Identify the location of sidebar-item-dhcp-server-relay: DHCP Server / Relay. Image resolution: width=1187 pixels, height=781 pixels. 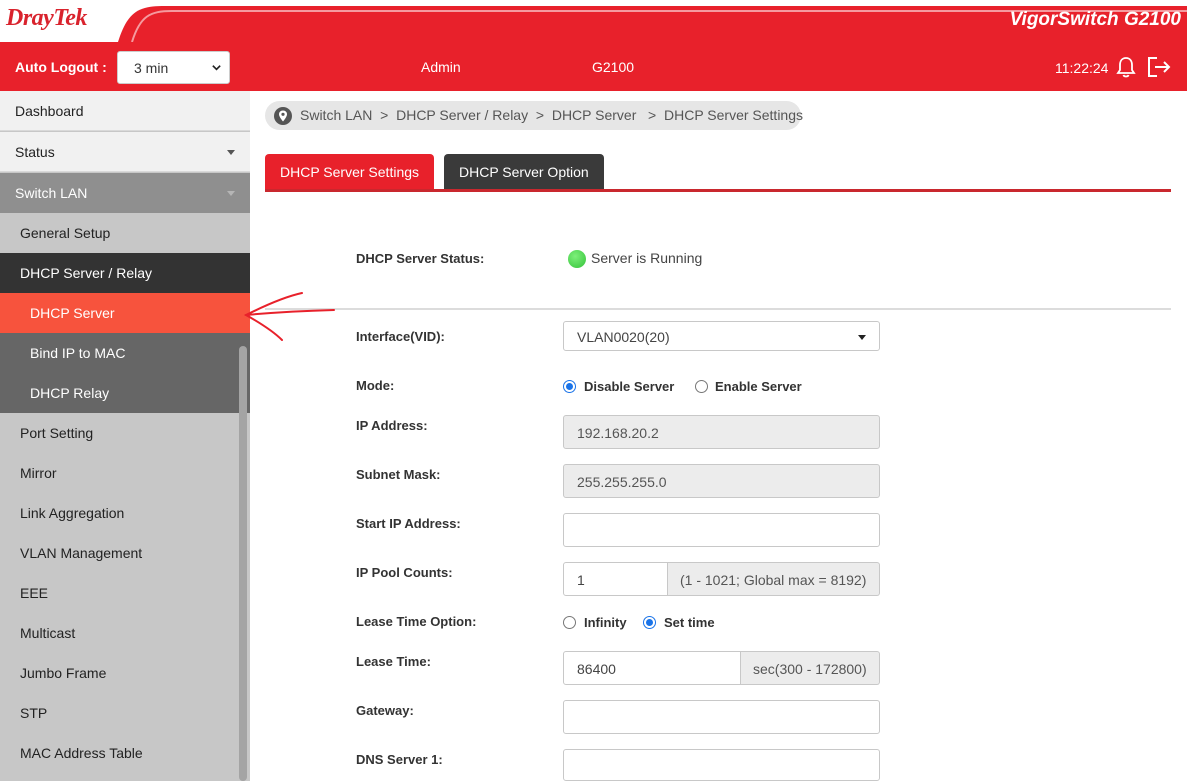
(125, 273).